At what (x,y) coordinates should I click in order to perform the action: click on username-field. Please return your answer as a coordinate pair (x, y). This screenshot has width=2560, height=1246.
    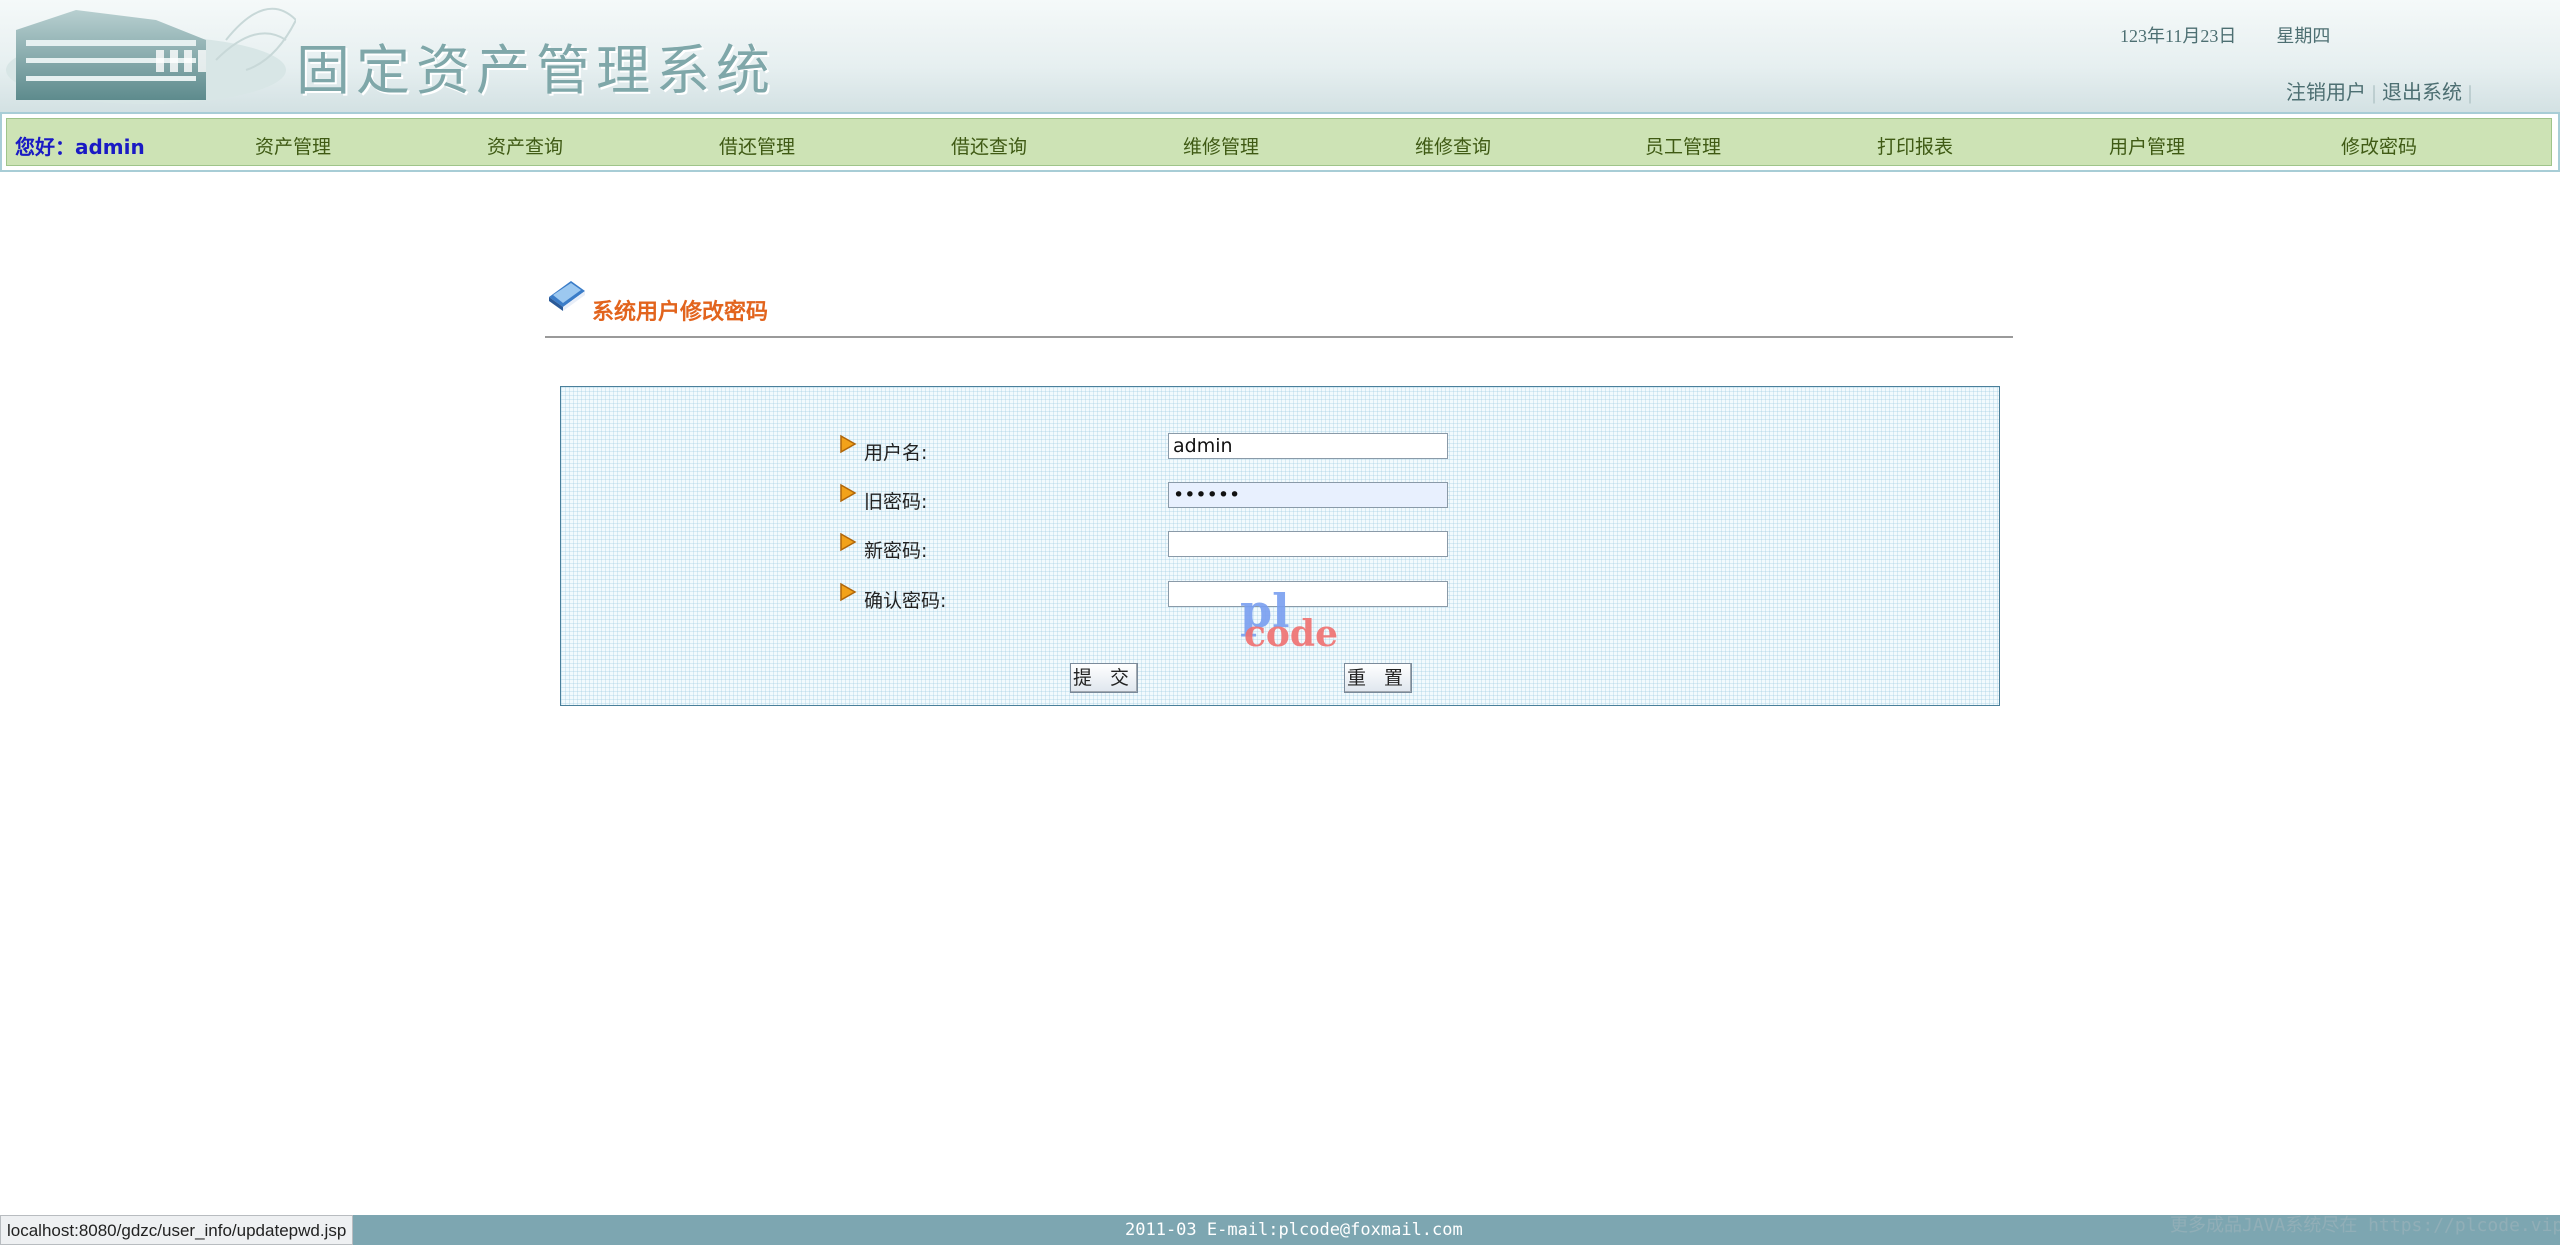
    Looking at the image, I should click on (1308, 446).